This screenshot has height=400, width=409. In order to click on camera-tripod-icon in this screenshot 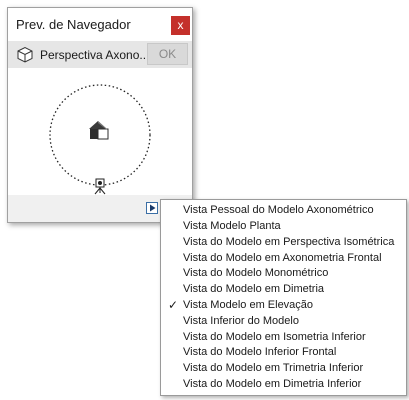, I will do `click(100, 186)`.